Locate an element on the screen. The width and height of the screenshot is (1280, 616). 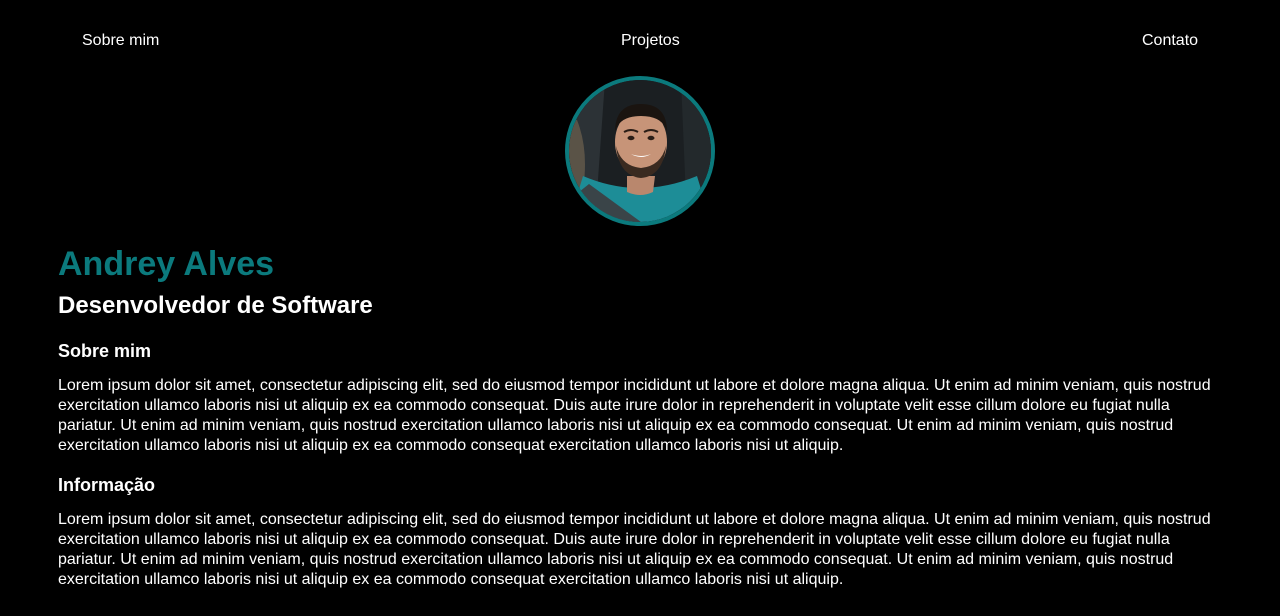
top-navigation: Sobre mim Projetos Contato is located at coordinates (640, 42).